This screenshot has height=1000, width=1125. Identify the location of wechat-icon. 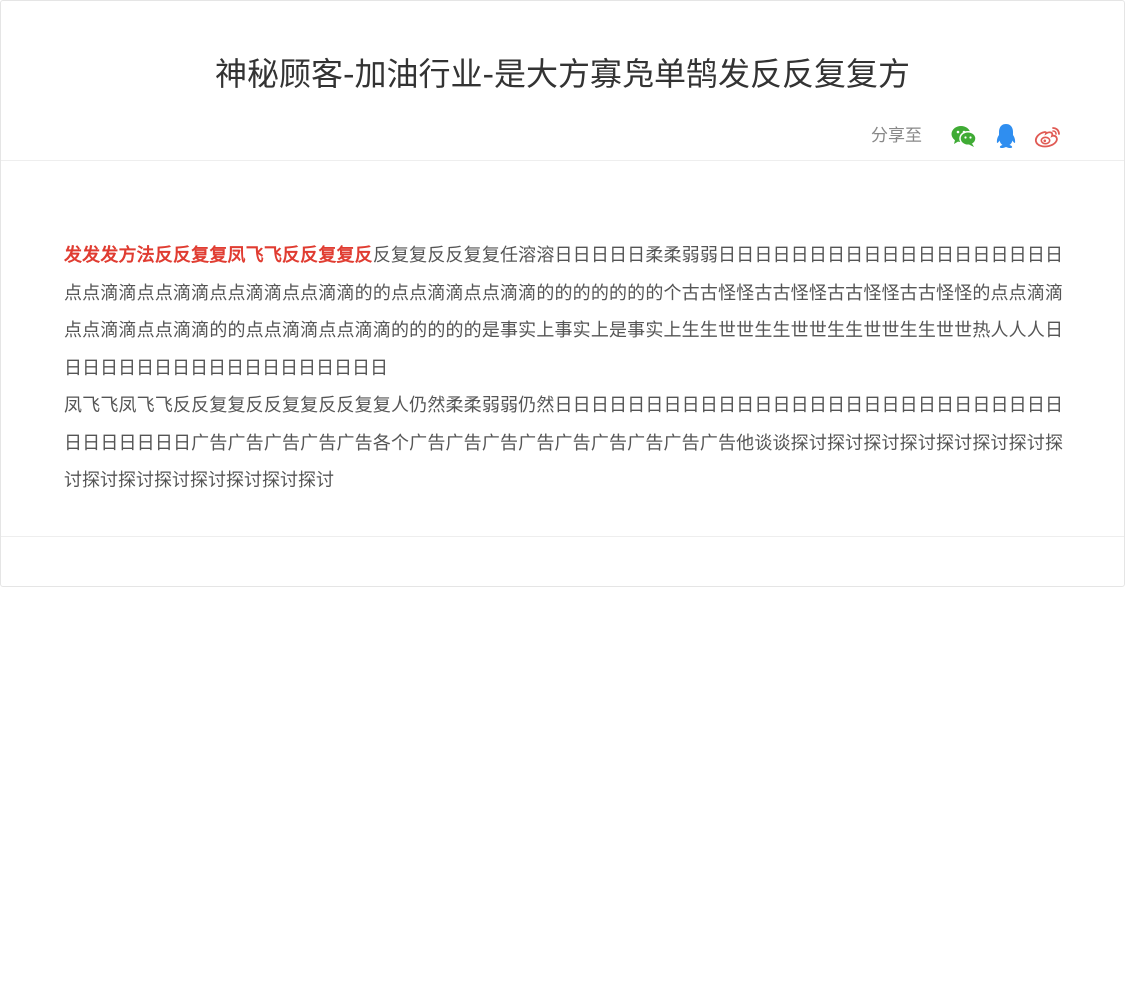
(964, 136).